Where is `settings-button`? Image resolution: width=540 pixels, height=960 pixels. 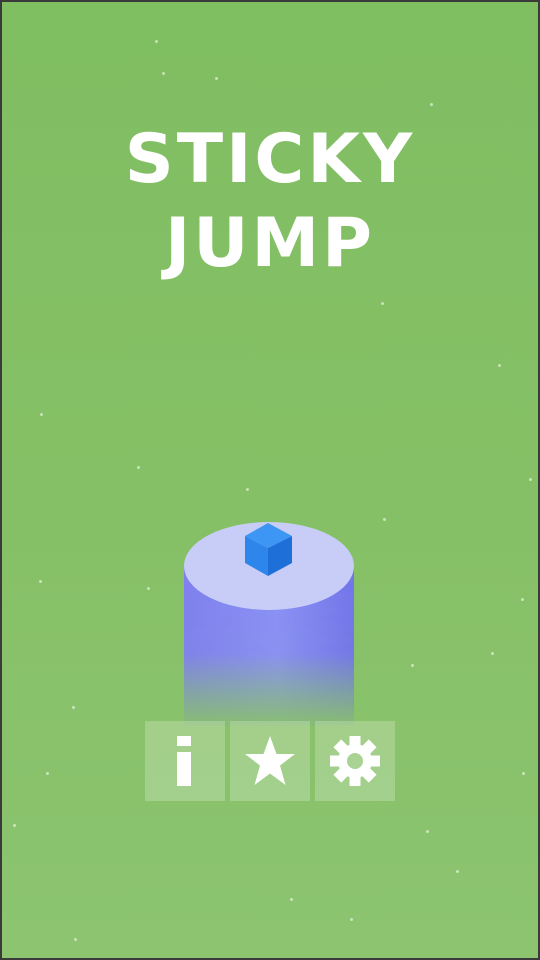
settings-button is located at coordinates (355, 761).